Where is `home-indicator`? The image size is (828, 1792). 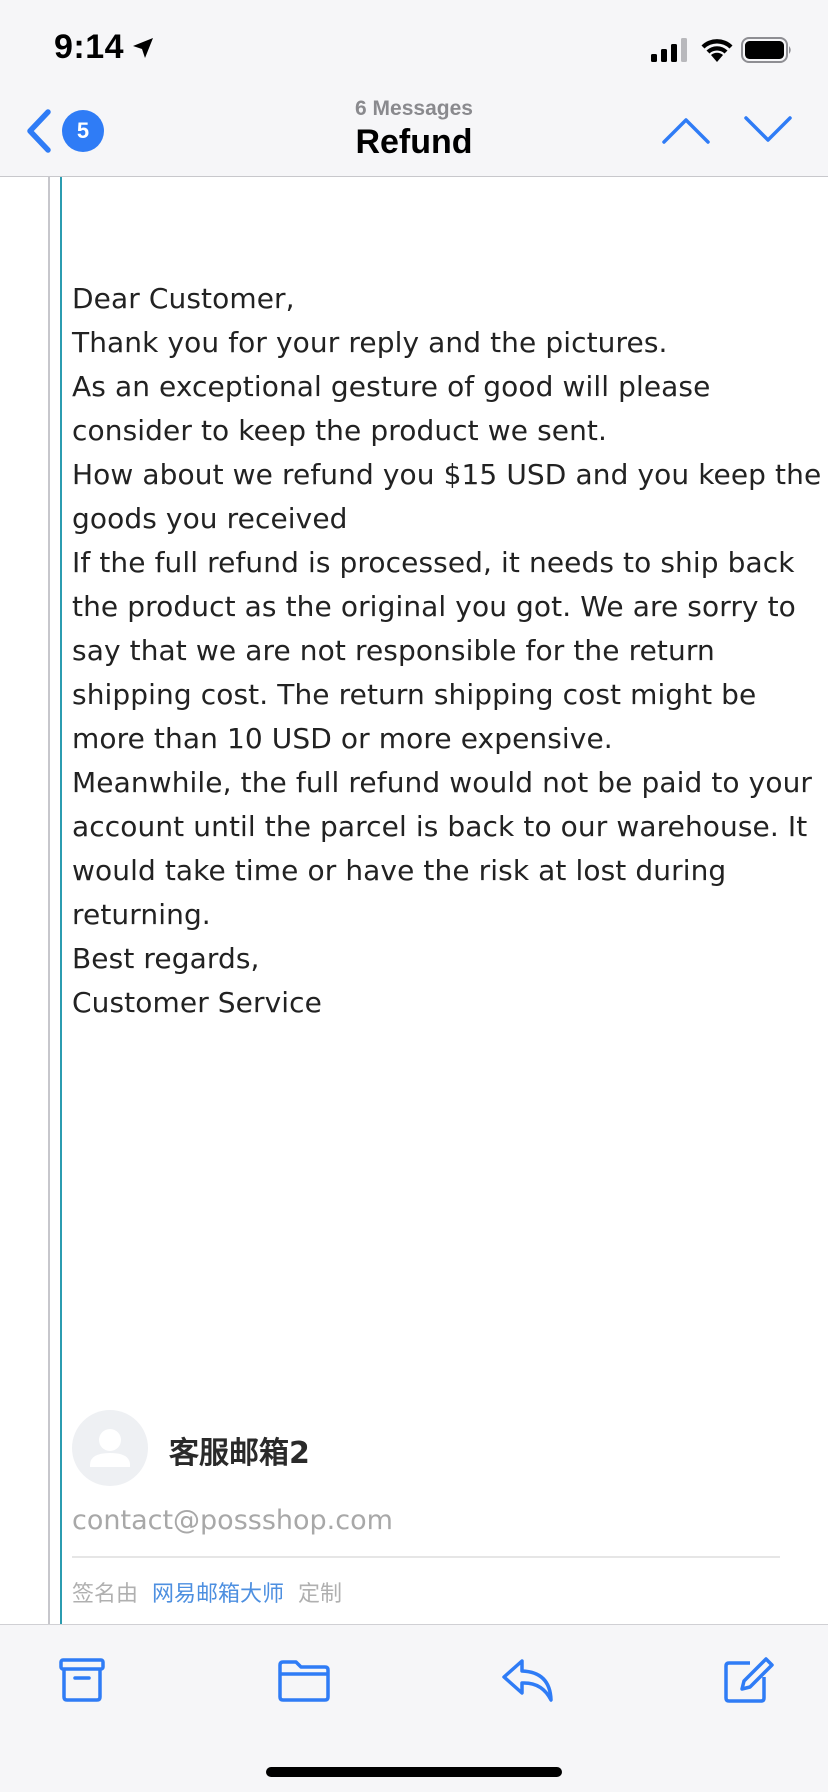 home-indicator is located at coordinates (414, 1772).